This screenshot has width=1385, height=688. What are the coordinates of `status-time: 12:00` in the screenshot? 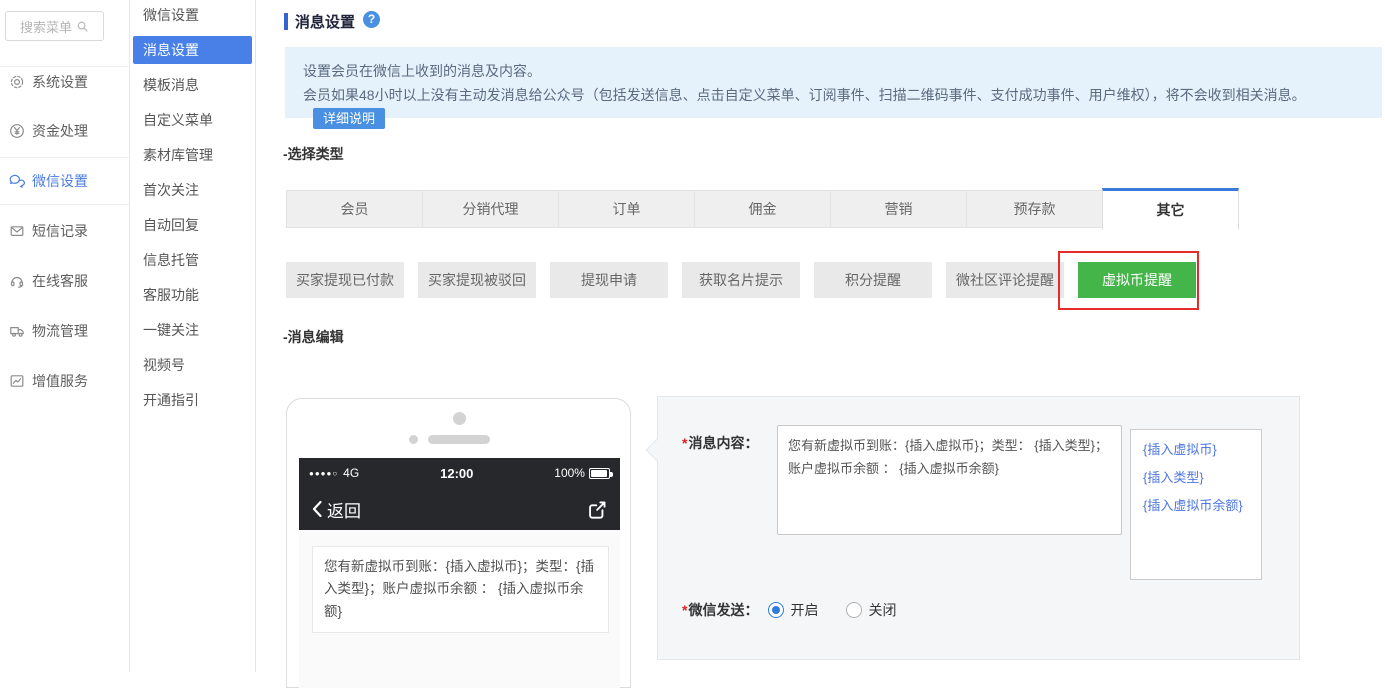 It's located at (457, 473).